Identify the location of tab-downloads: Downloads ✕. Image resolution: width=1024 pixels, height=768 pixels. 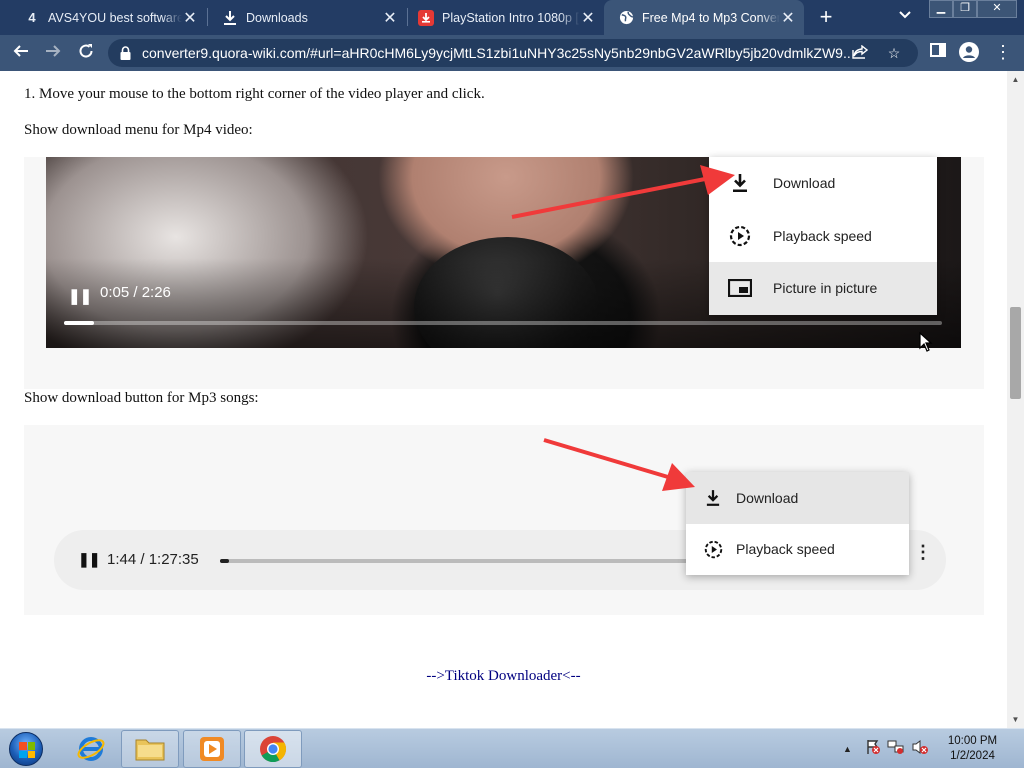
(307, 17).